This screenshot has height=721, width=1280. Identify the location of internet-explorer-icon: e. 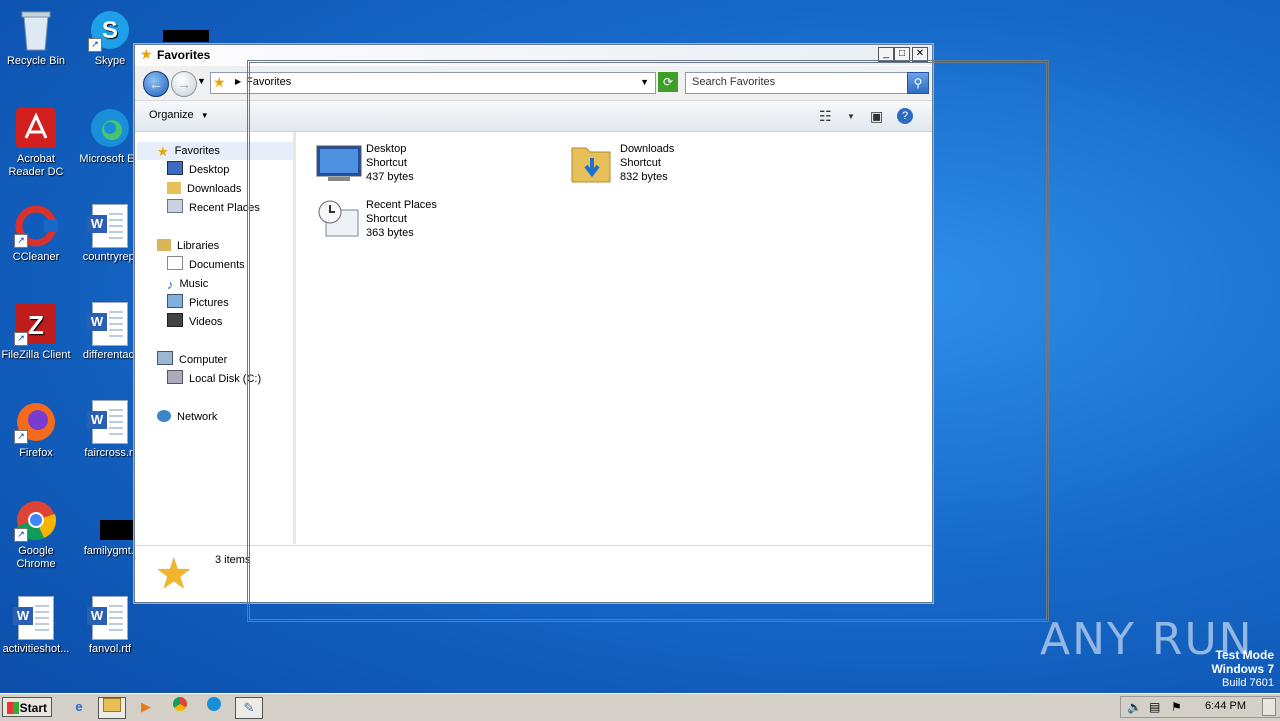
(79, 707).